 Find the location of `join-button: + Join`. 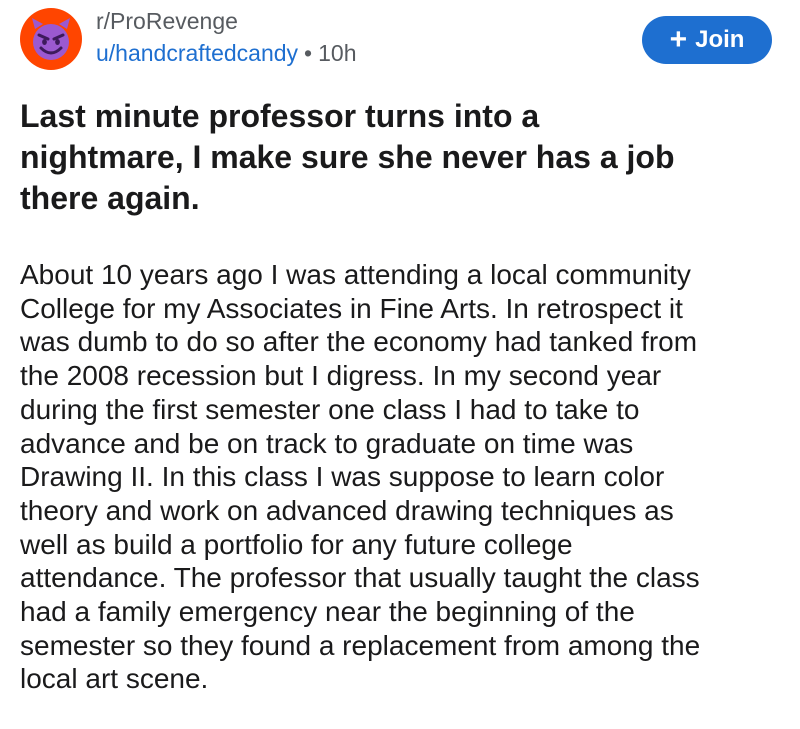

join-button: + Join is located at coordinates (707, 40).